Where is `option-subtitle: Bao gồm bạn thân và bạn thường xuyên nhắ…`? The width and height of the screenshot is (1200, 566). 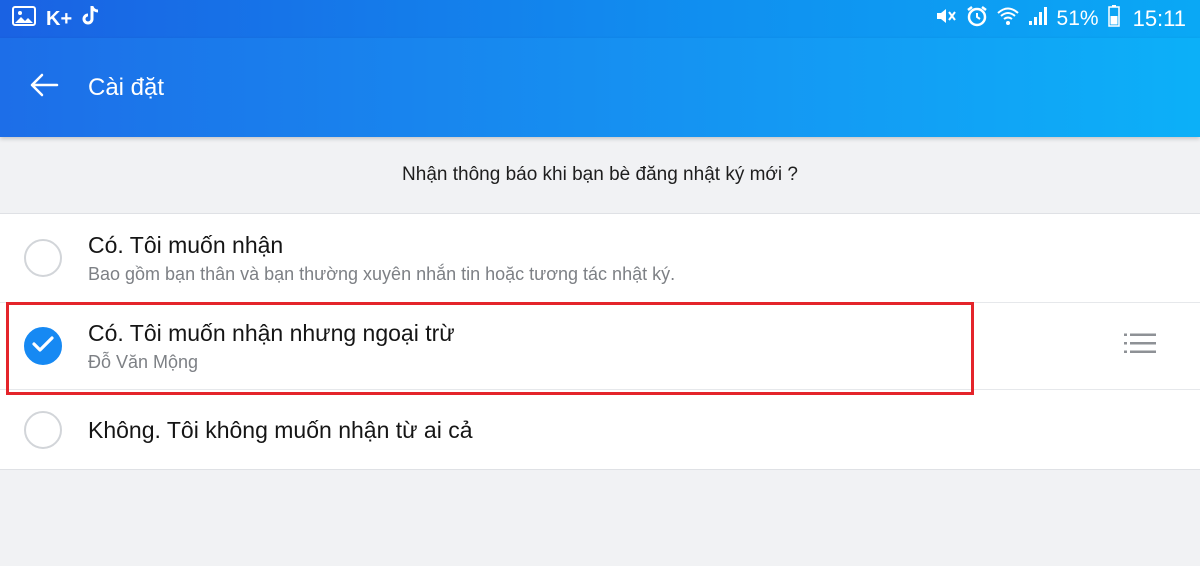 option-subtitle: Bao gồm bạn thân và bạn thường xuyên nhắ… is located at coordinates (382, 273).